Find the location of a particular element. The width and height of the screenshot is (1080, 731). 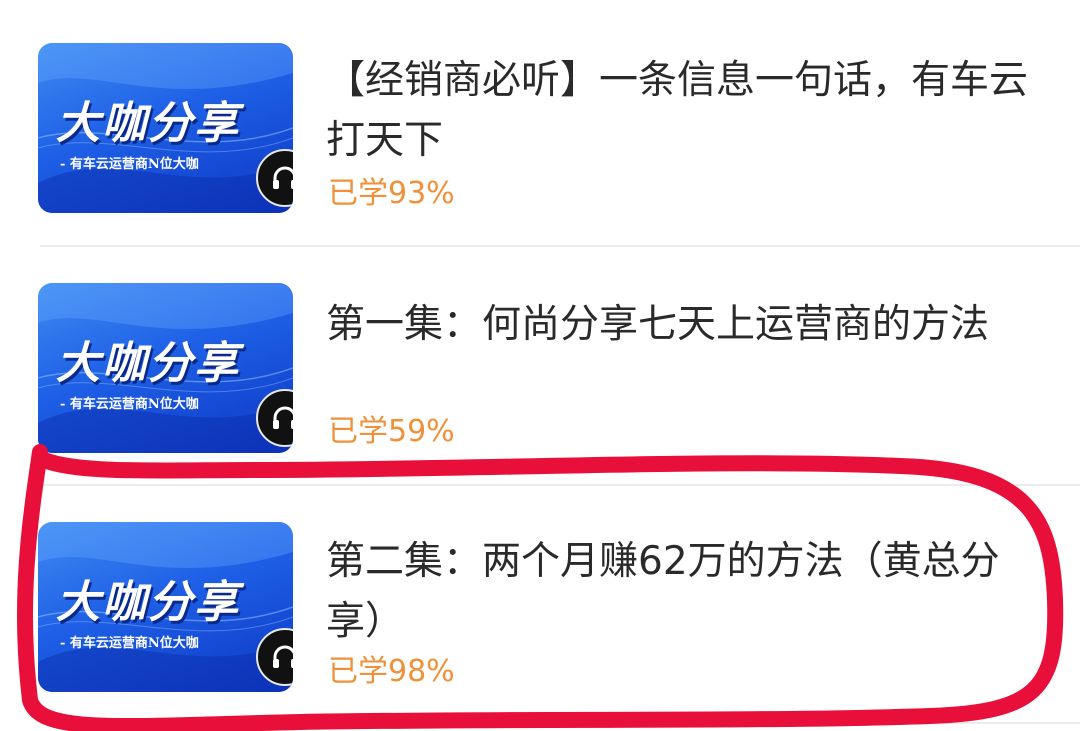

course-title: 第二集：两个月赚62万的方法（黄总分享） is located at coordinates (686, 592).